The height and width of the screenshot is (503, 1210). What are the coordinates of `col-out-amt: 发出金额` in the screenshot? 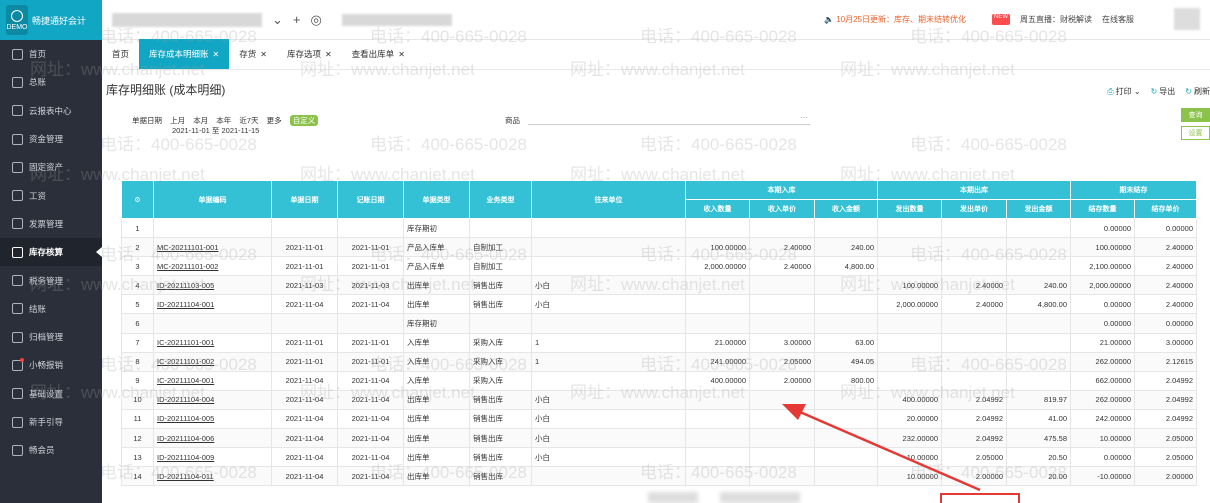 It's located at (1038, 209).